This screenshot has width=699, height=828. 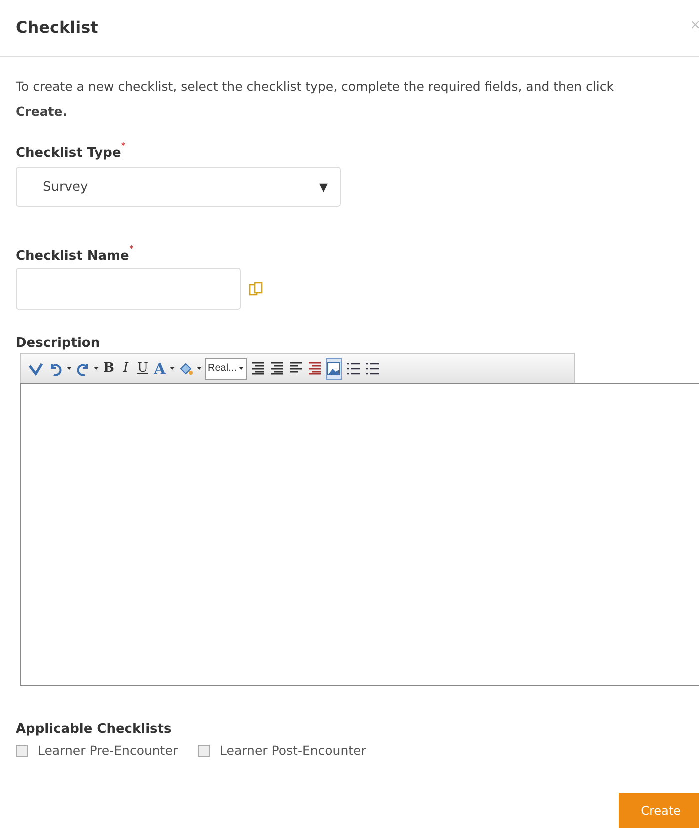 I want to click on bulleted-list-icon, so click(x=371, y=369).